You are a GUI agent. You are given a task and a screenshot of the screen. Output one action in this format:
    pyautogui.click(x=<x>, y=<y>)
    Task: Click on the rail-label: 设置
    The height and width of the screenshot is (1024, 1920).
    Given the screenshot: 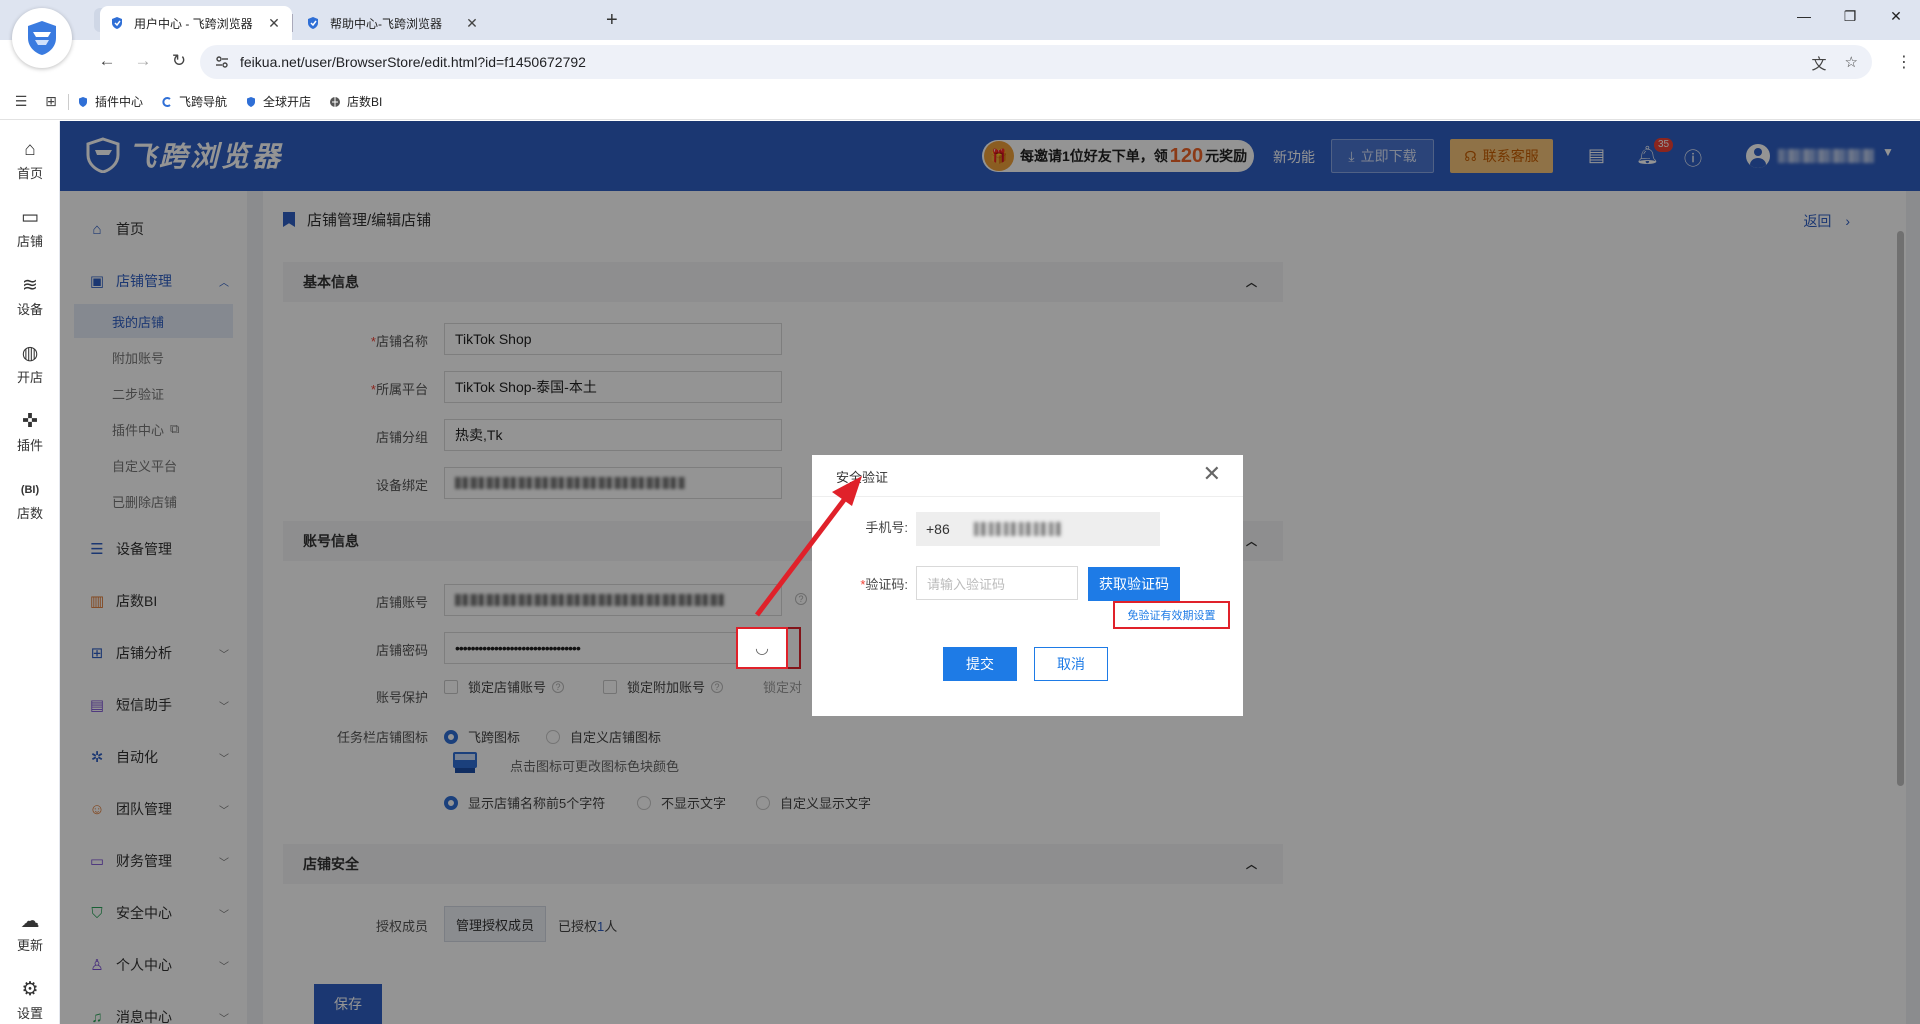 What is the action you would take?
    pyautogui.click(x=29, y=1013)
    